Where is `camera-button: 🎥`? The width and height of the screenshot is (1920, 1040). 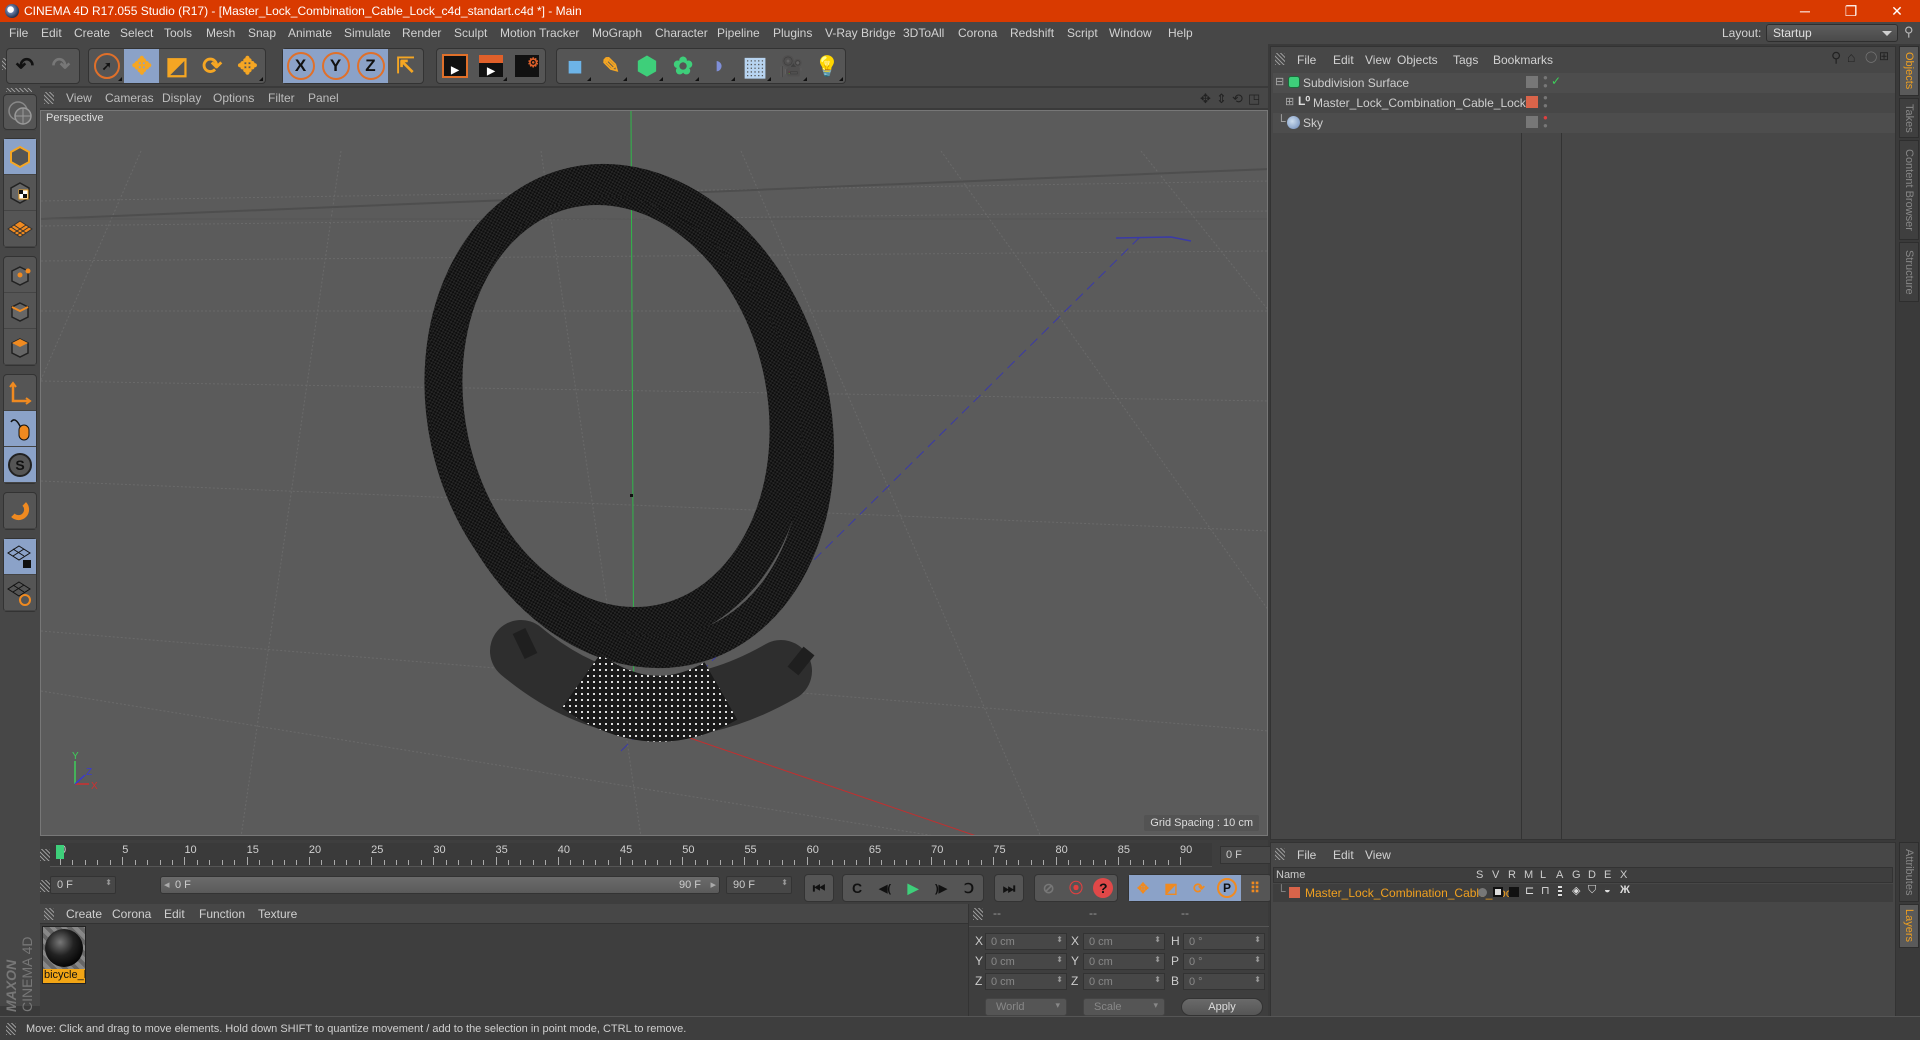
camera-button: 🎥 is located at coordinates (791, 66).